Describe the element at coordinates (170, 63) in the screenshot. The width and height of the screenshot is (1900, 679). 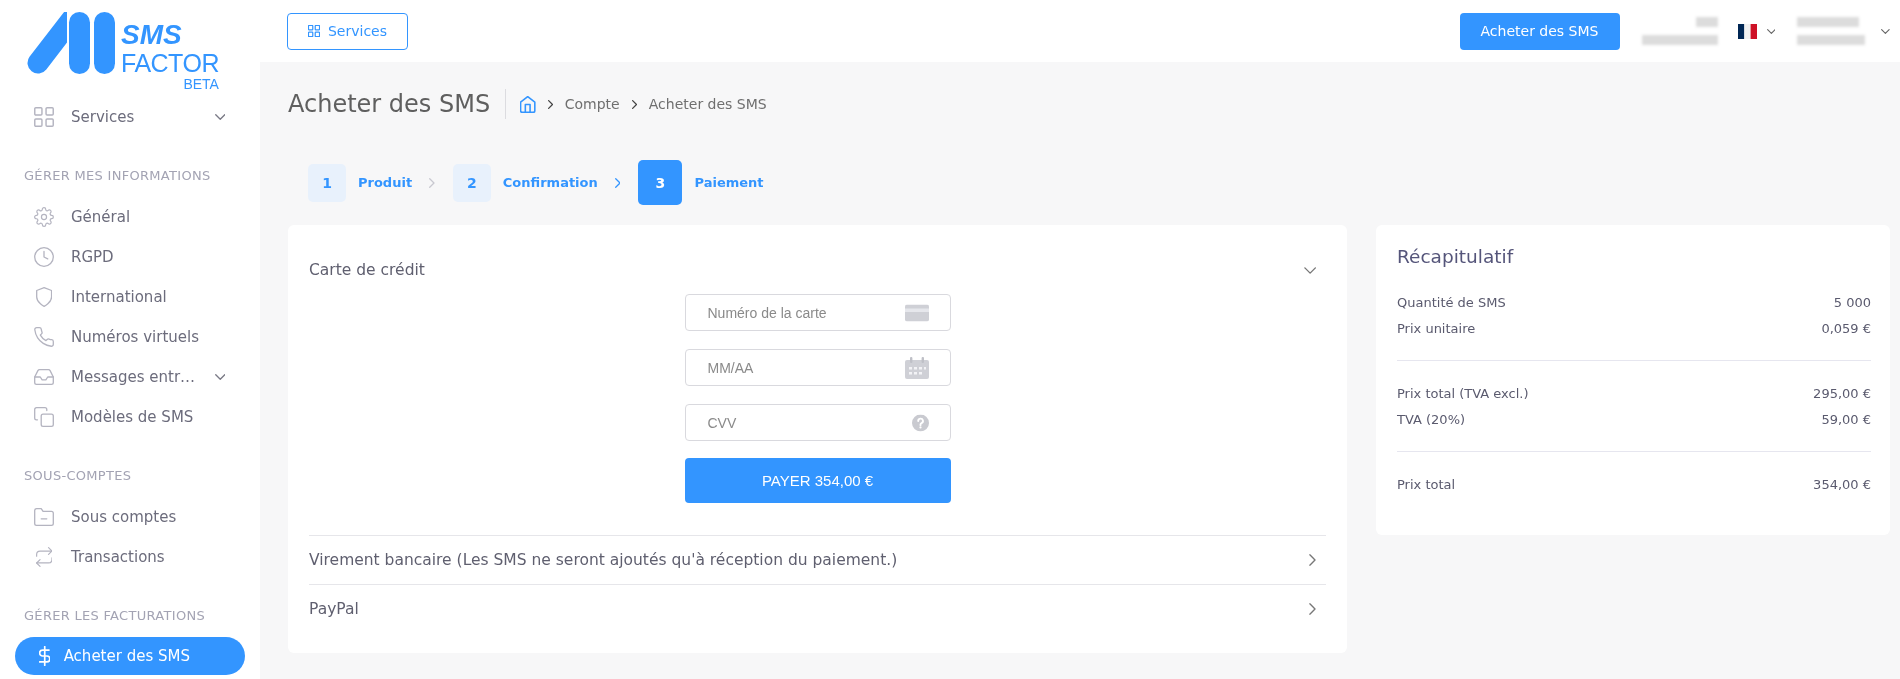
I see `logo-wordmark: FACTOR` at that location.